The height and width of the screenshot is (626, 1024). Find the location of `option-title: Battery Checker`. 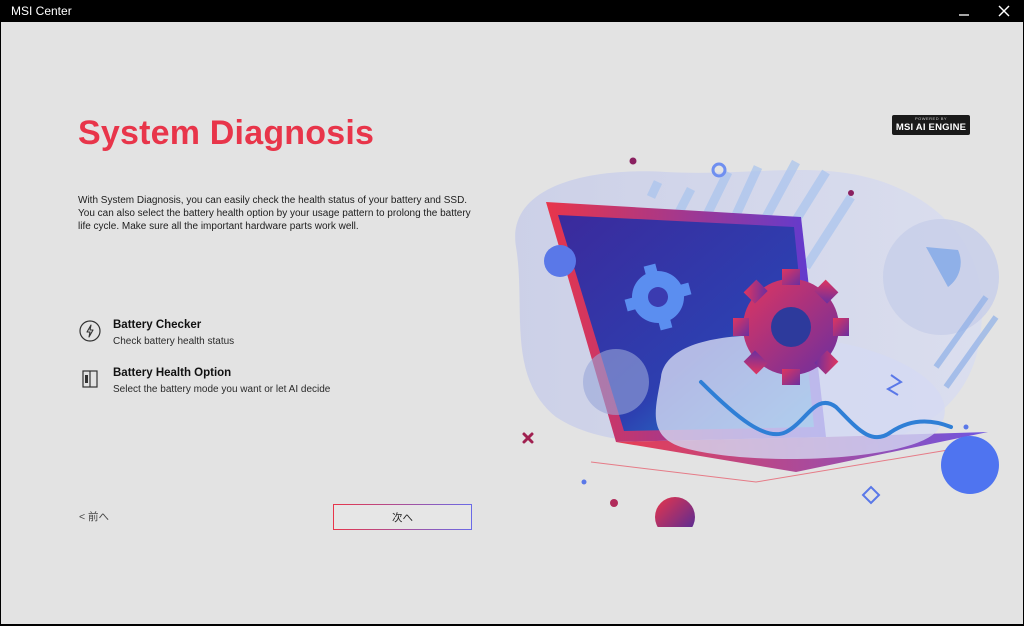

option-title: Battery Checker is located at coordinates (157, 325).